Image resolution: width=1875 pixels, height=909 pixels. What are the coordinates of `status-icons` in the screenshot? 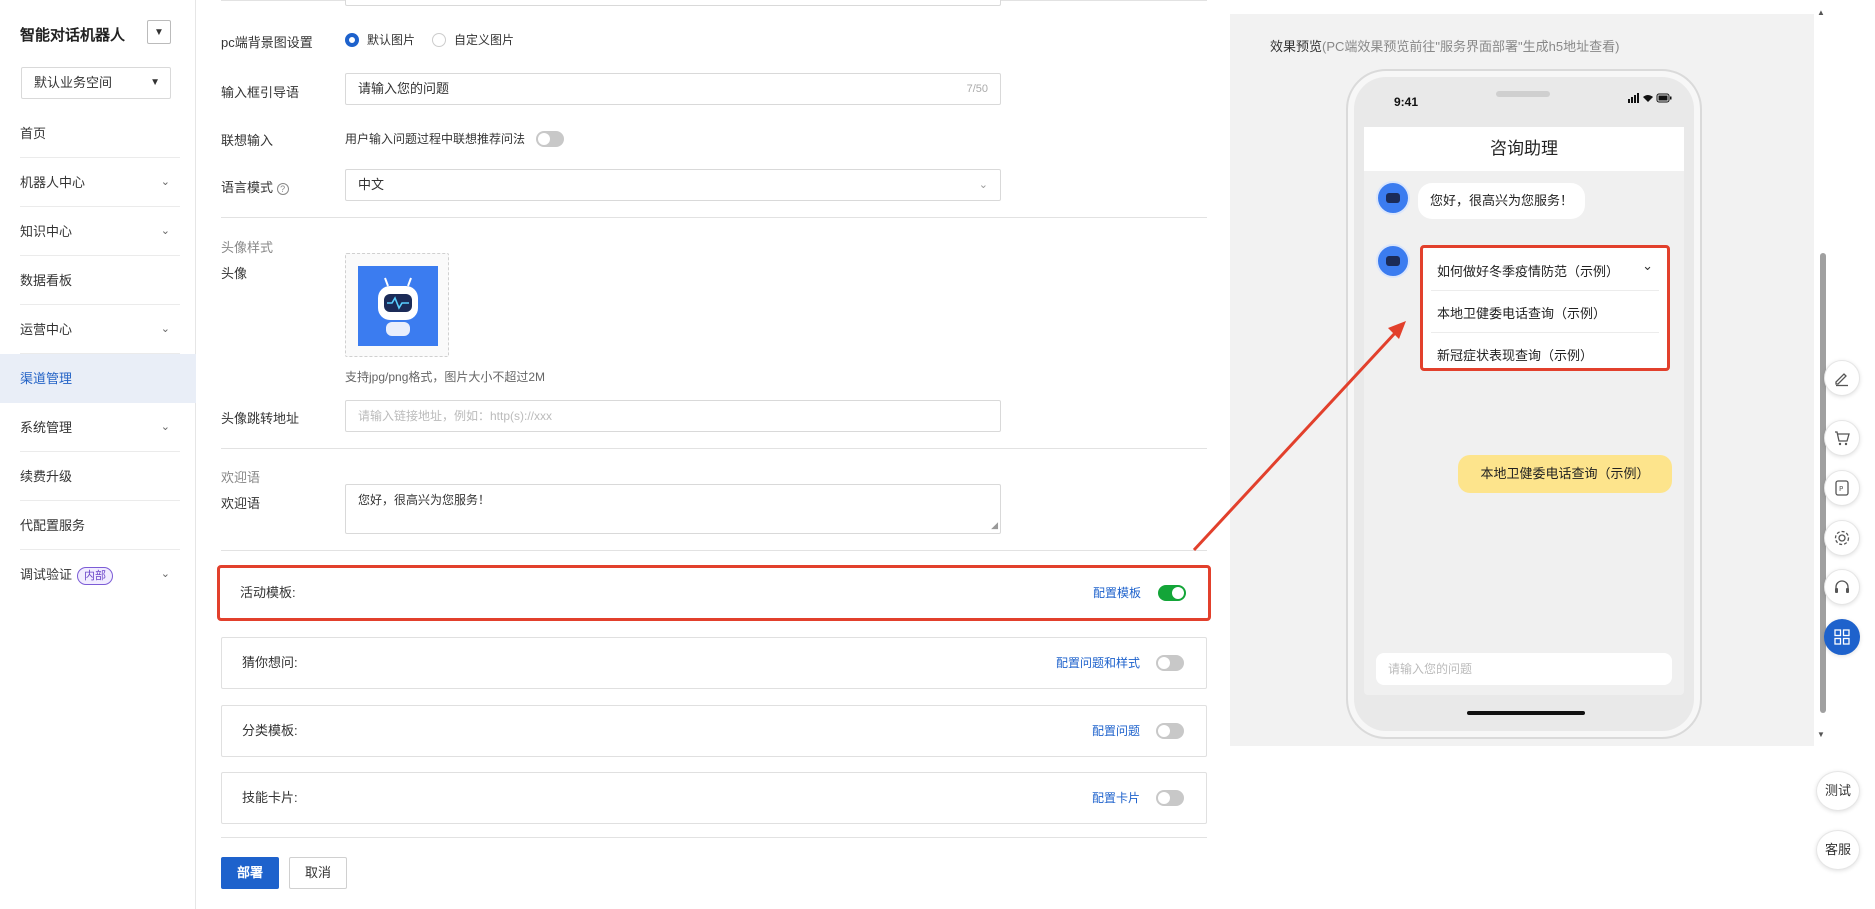 It's located at (1650, 99).